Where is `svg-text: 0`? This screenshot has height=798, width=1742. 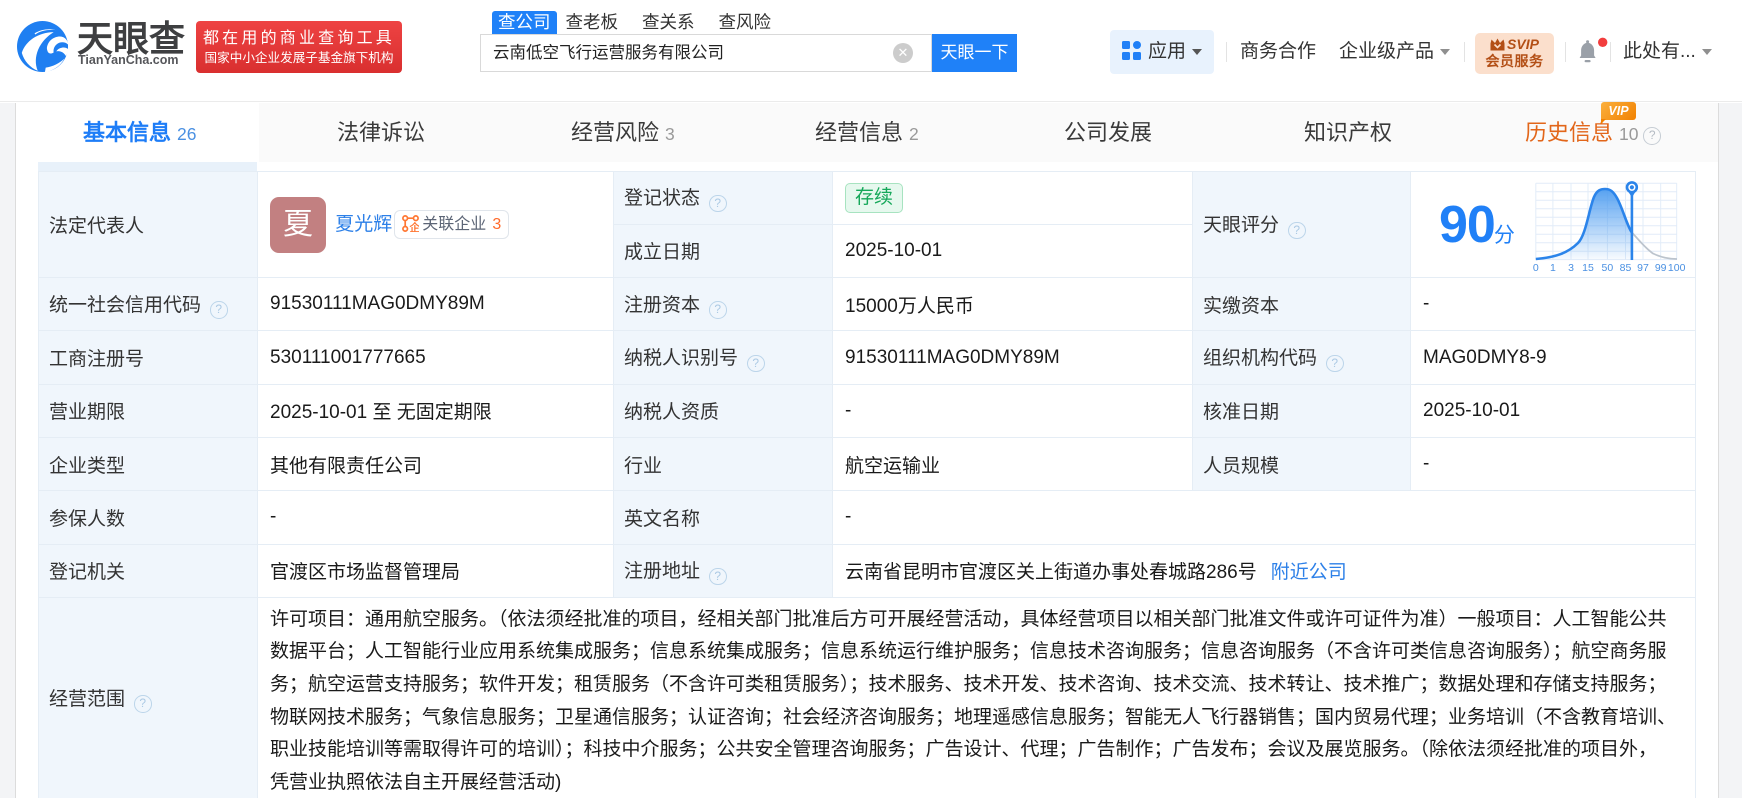 svg-text: 0 is located at coordinates (1535, 268).